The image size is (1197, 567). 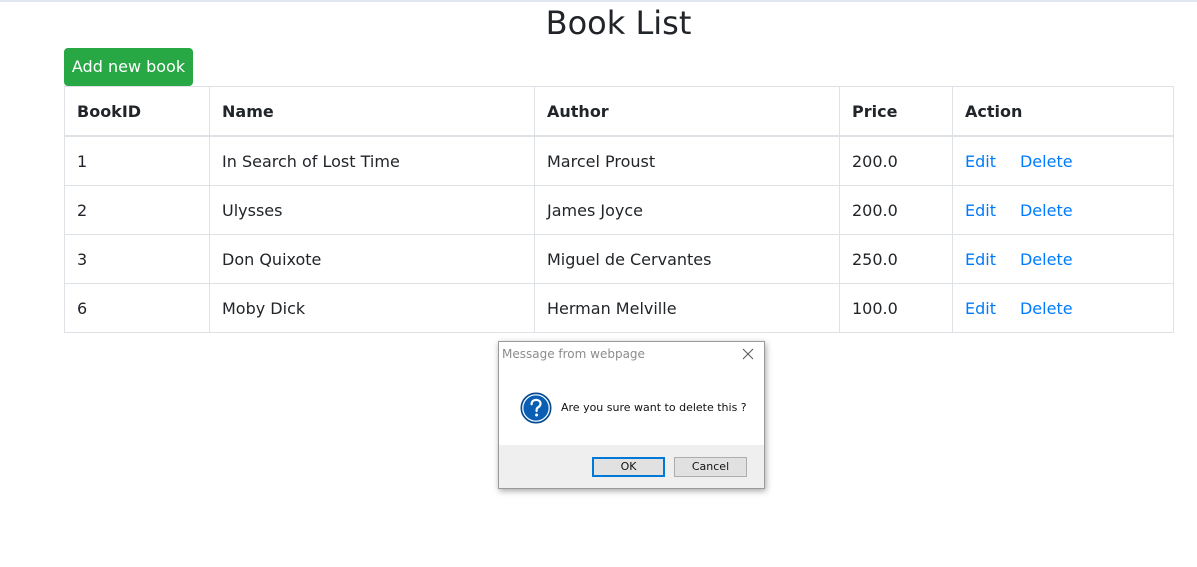 I want to click on cell-author: Herman Melville, so click(x=687, y=308).